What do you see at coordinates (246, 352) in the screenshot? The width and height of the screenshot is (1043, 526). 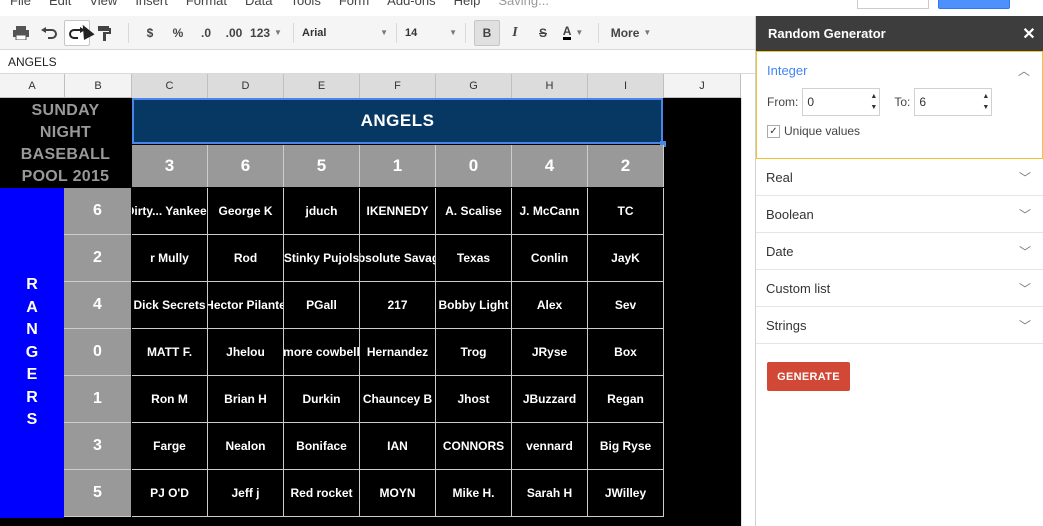 I see `name-cell: Jhelou` at bounding box center [246, 352].